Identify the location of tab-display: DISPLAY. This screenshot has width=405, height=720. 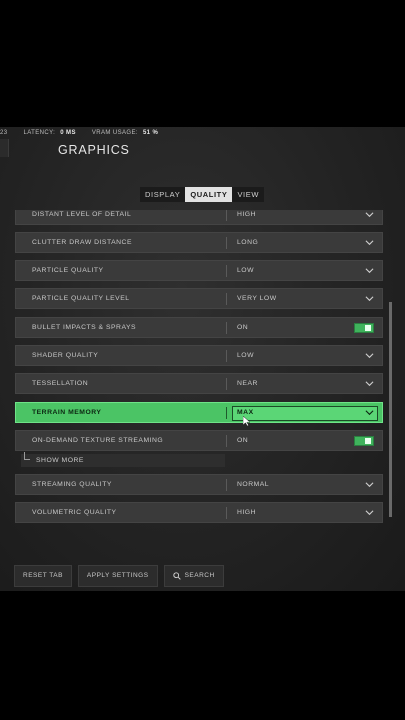
(162, 194).